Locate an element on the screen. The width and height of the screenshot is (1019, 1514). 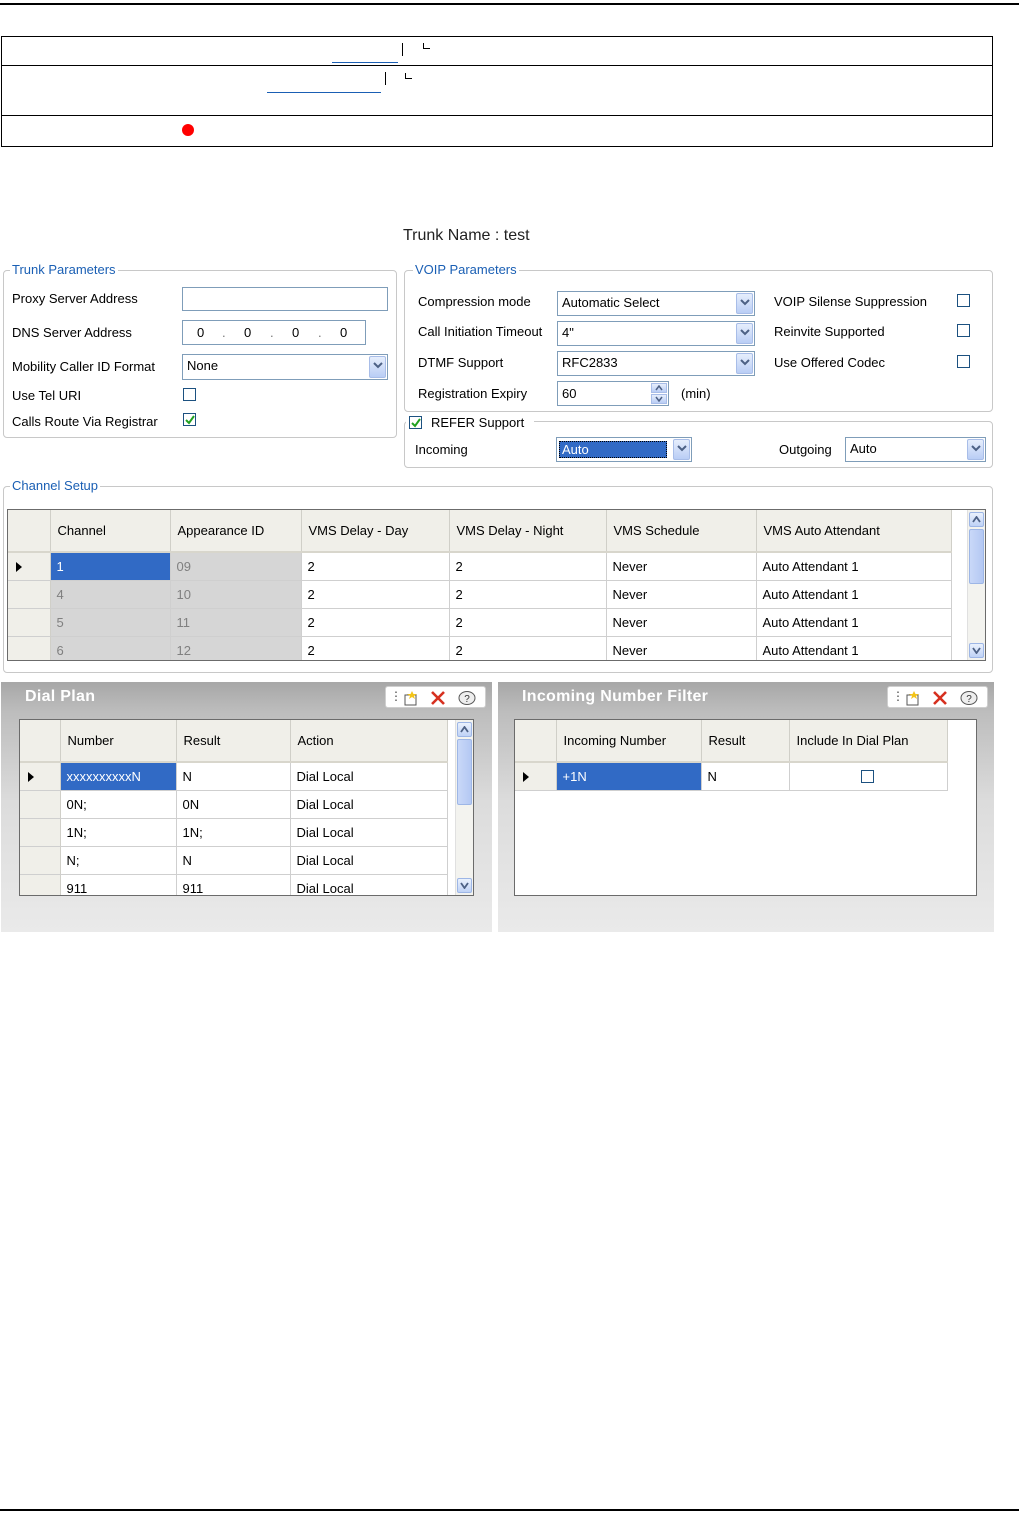
cell-number: 1N; is located at coordinates (118, 832).